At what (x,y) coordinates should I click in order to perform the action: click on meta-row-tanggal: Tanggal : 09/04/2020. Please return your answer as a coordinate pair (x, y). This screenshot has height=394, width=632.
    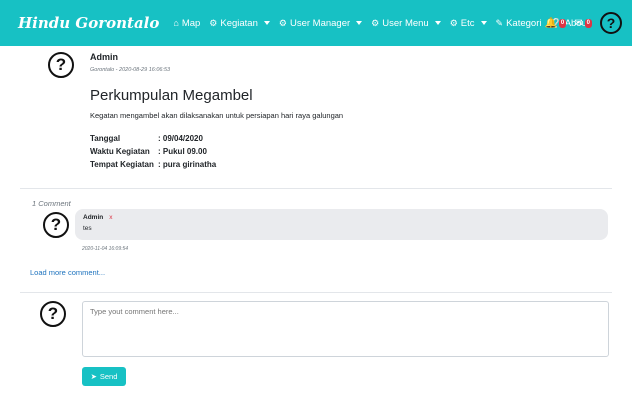
    Looking at the image, I should click on (146, 138).